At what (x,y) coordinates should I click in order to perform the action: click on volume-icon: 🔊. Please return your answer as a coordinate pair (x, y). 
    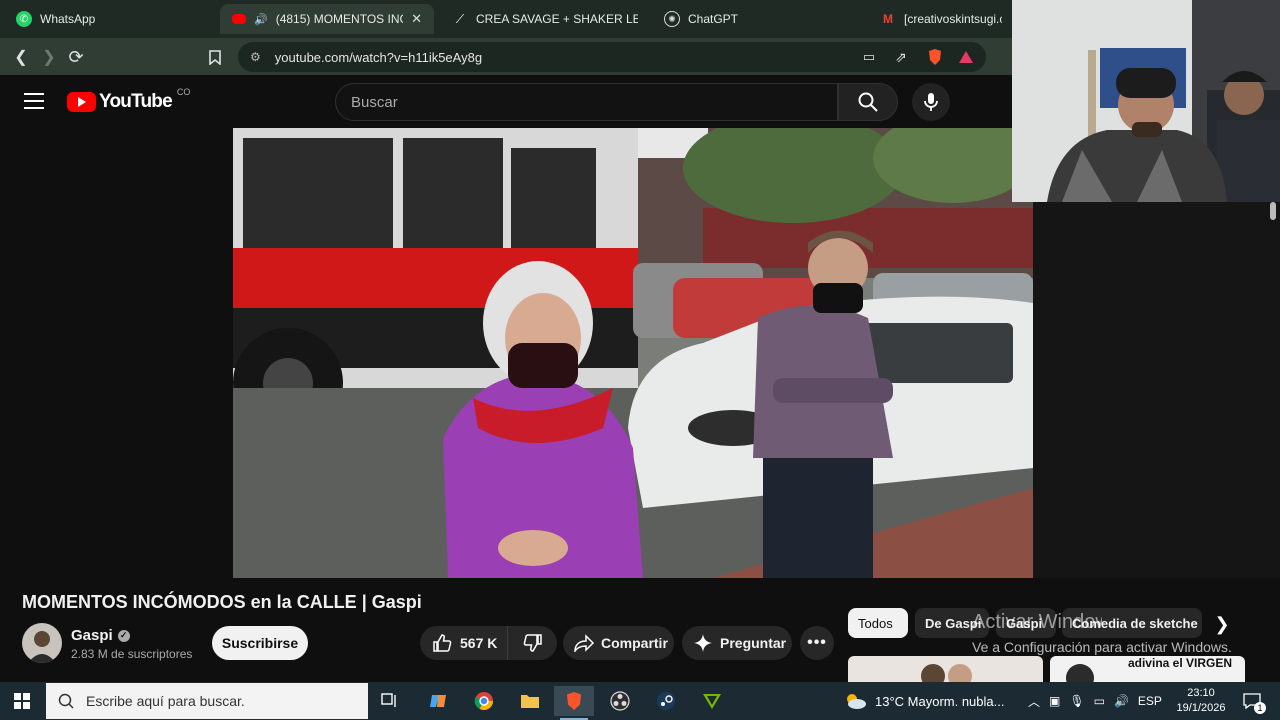
    Looking at the image, I should click on (1121, 701).